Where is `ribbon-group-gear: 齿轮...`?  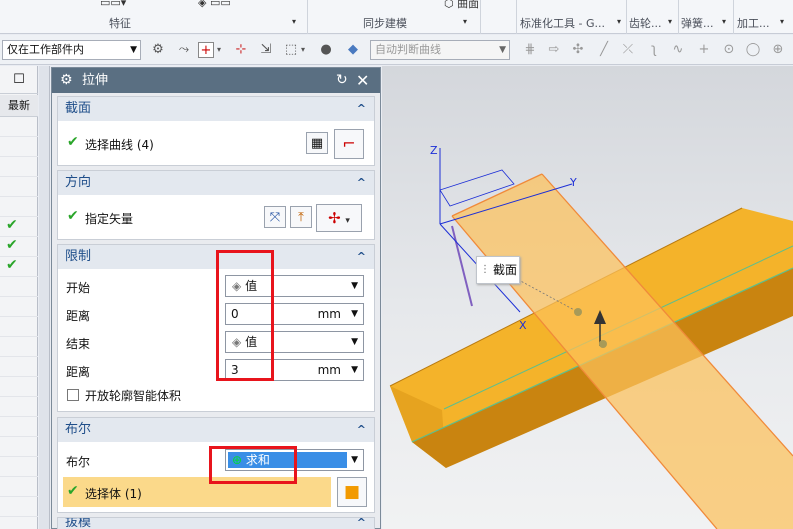
ribbon-group-gear: 齿轮... is located at coordinates (645, 23).